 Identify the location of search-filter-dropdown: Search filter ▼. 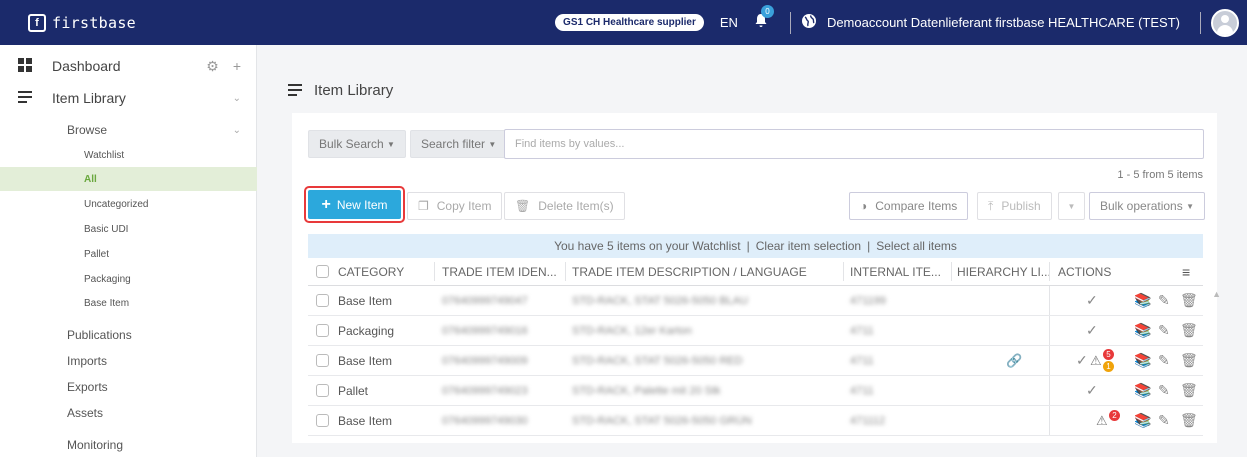
(459, 144).